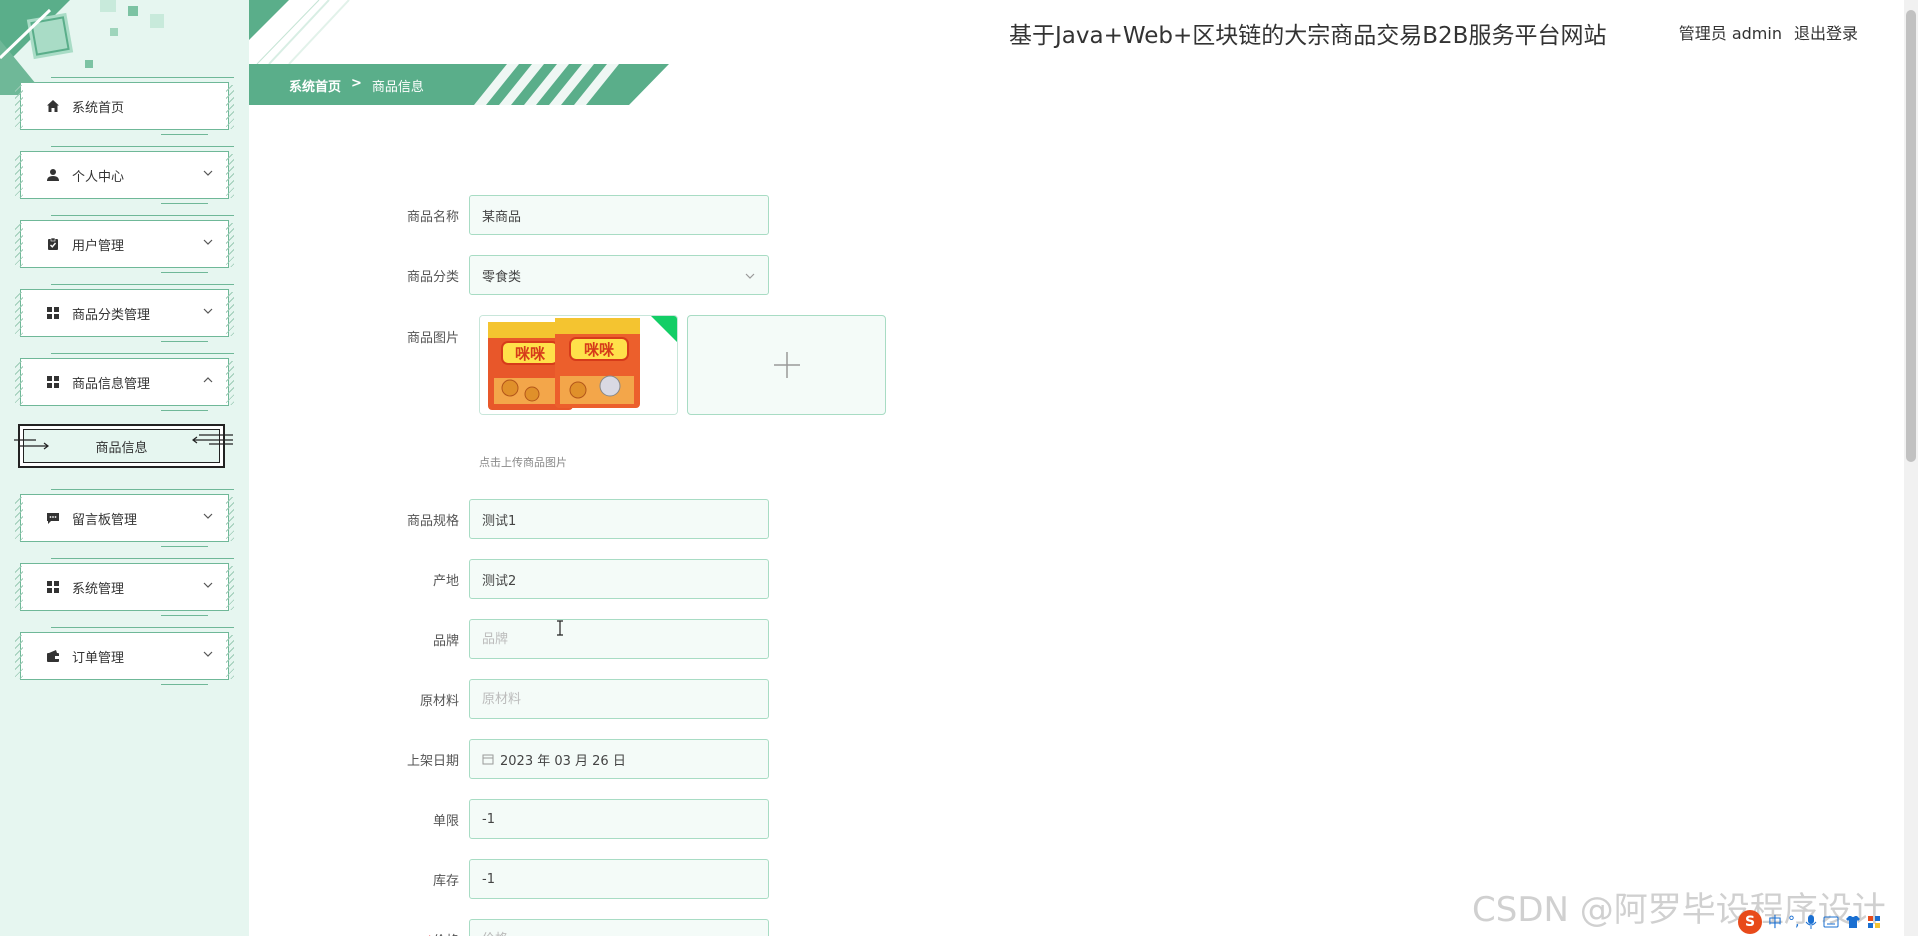 The image size is (1918, 936). I want to click on spec-input: 测试1, so click(619, 519).